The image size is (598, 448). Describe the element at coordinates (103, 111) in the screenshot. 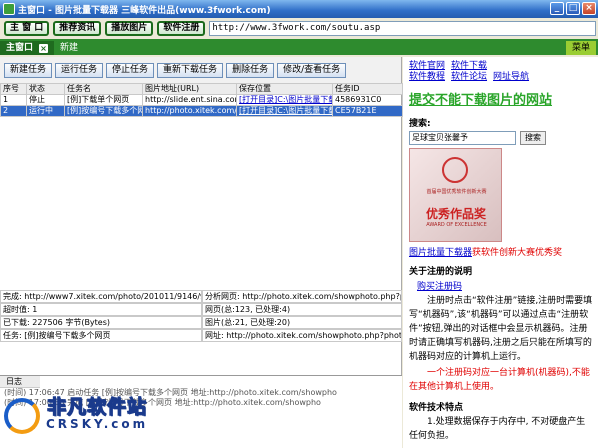

I see `cell-task-name: [例]按编号下载多个网页` at that location.